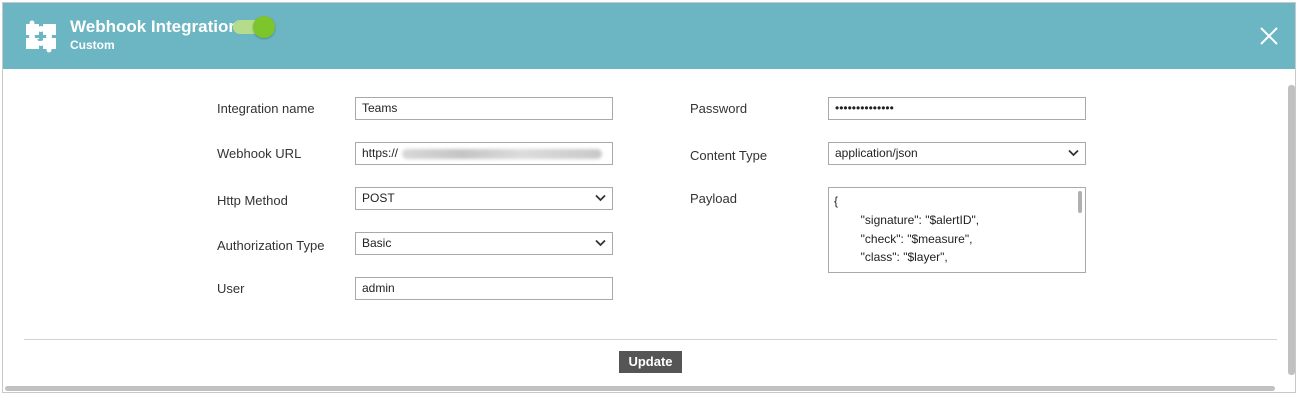  Describe the element at coordinates (92, 45) in the screenshot. I see `dialog-subtitle: Custom` at that location.